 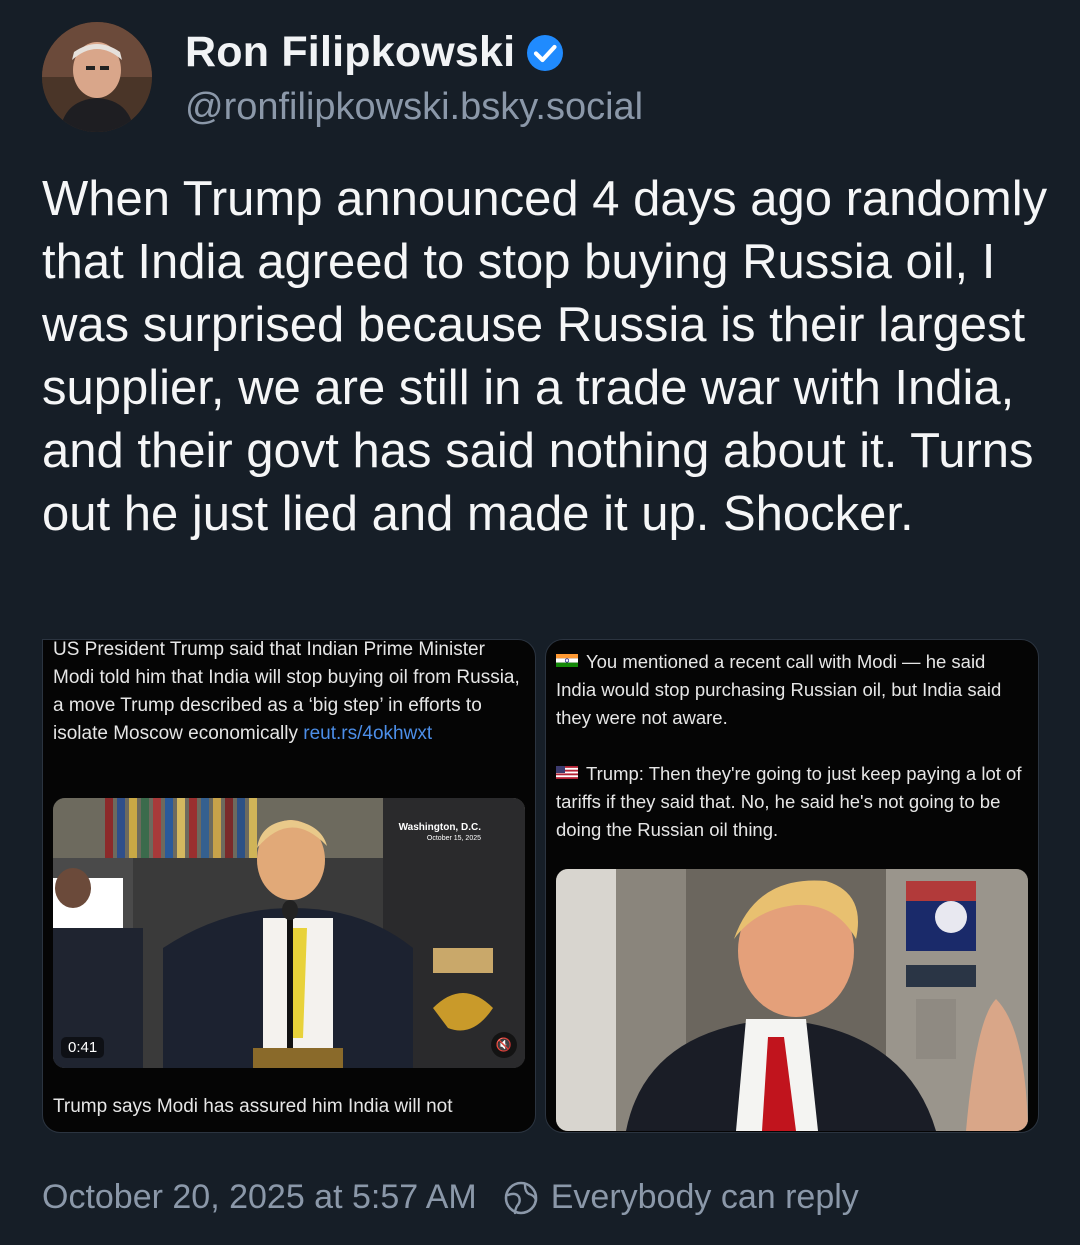 I want to click on india-flag-icon, so click(x=567, y=660).